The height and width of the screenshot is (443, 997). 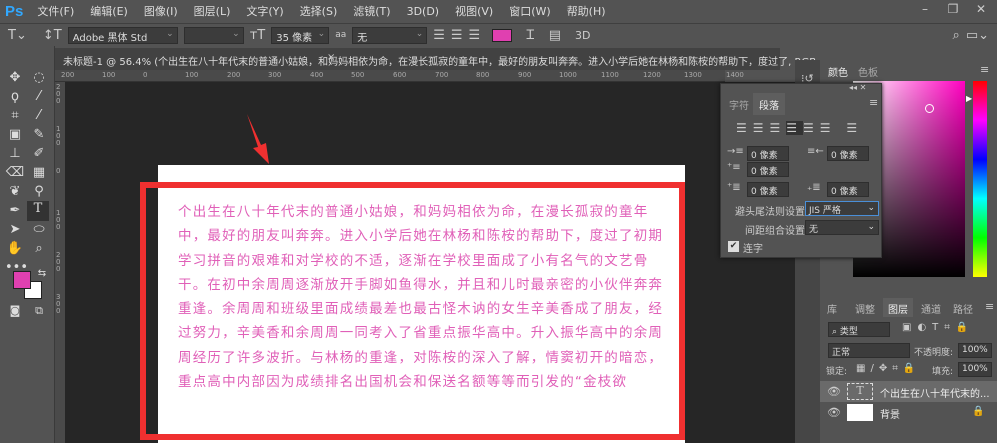 What do you see at coordinates (898, 307) in the screenshot?
I see `tab-layers: 图层` at bounding box center [898, 307].